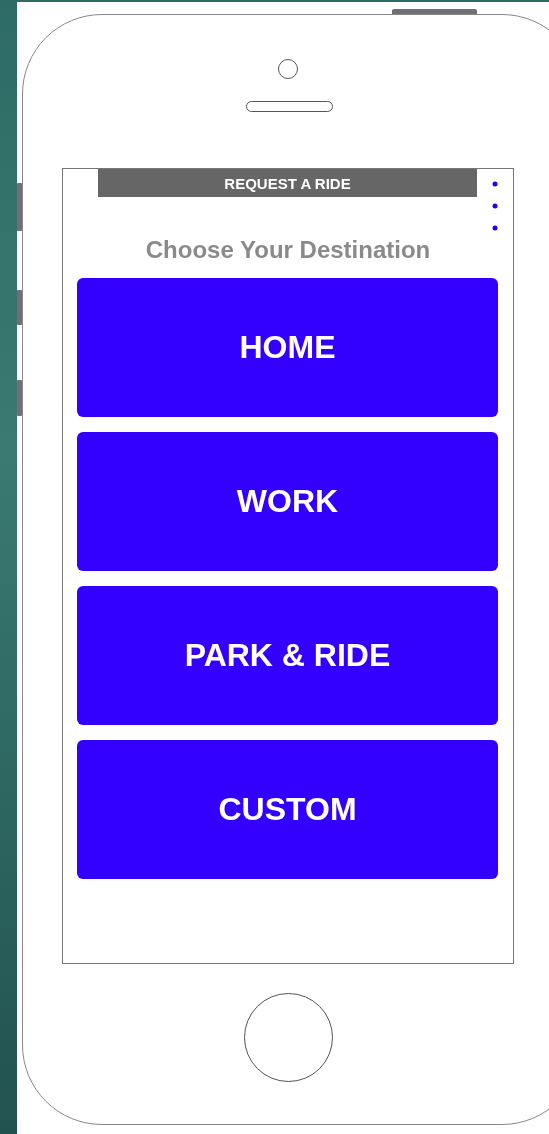  What do you see at coordinates (287, 183) in the screenshot?
I see `header-bar: REQUEST A RIDE` at bounding box center [287, 183].